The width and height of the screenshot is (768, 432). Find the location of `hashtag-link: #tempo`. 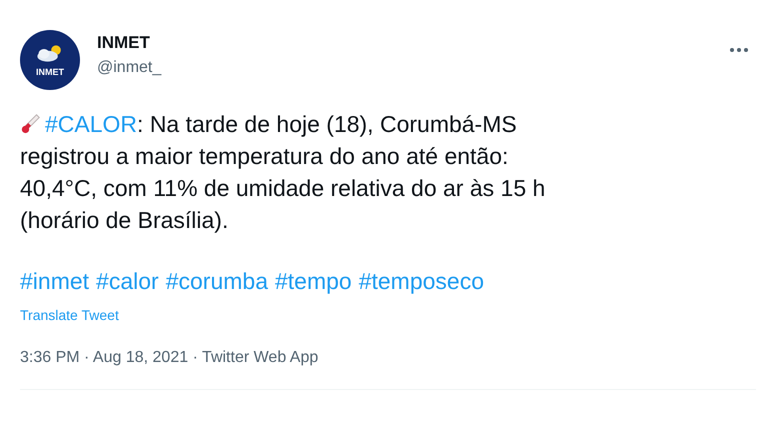

hashtag-link: #tempo is located at coordinates (313, 281).